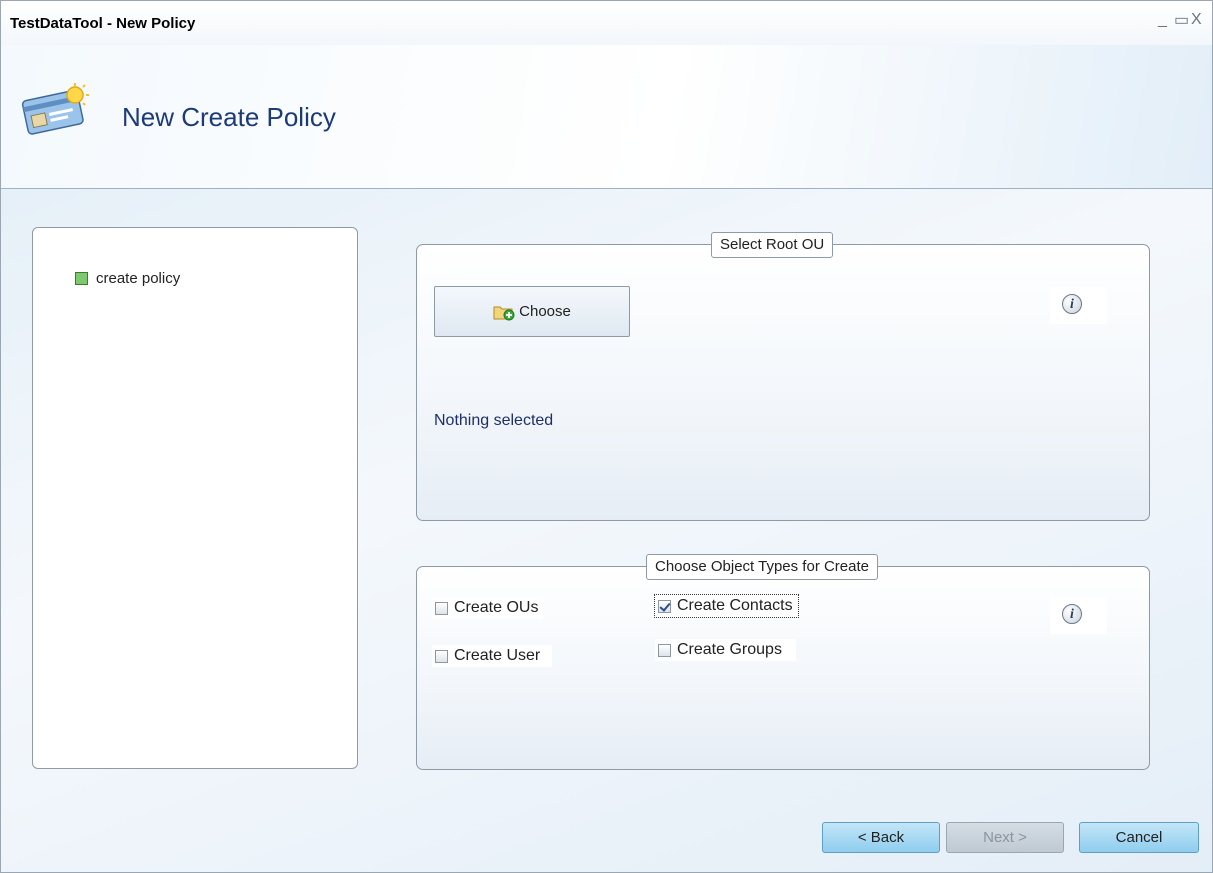 The height and width of the screenshot is (873, 1213). Describe the element at coordinates (735, 605) in the screenshot. I see `checkbox-label: Create Contacts` at that location.